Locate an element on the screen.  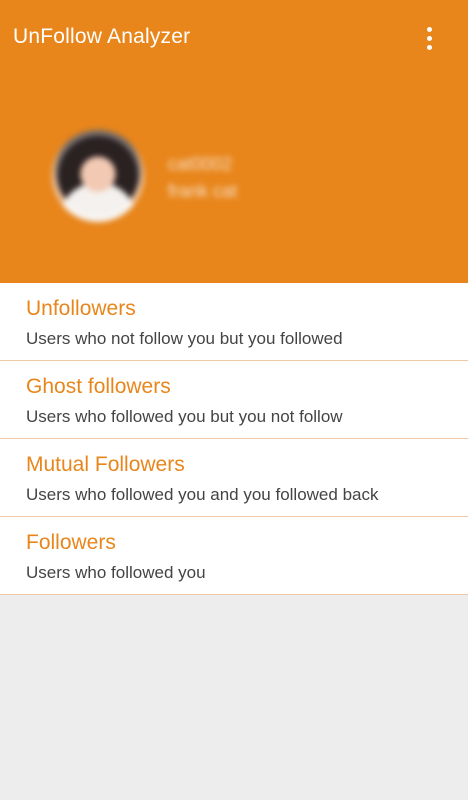
avatar is located at coordinates (98, 176).